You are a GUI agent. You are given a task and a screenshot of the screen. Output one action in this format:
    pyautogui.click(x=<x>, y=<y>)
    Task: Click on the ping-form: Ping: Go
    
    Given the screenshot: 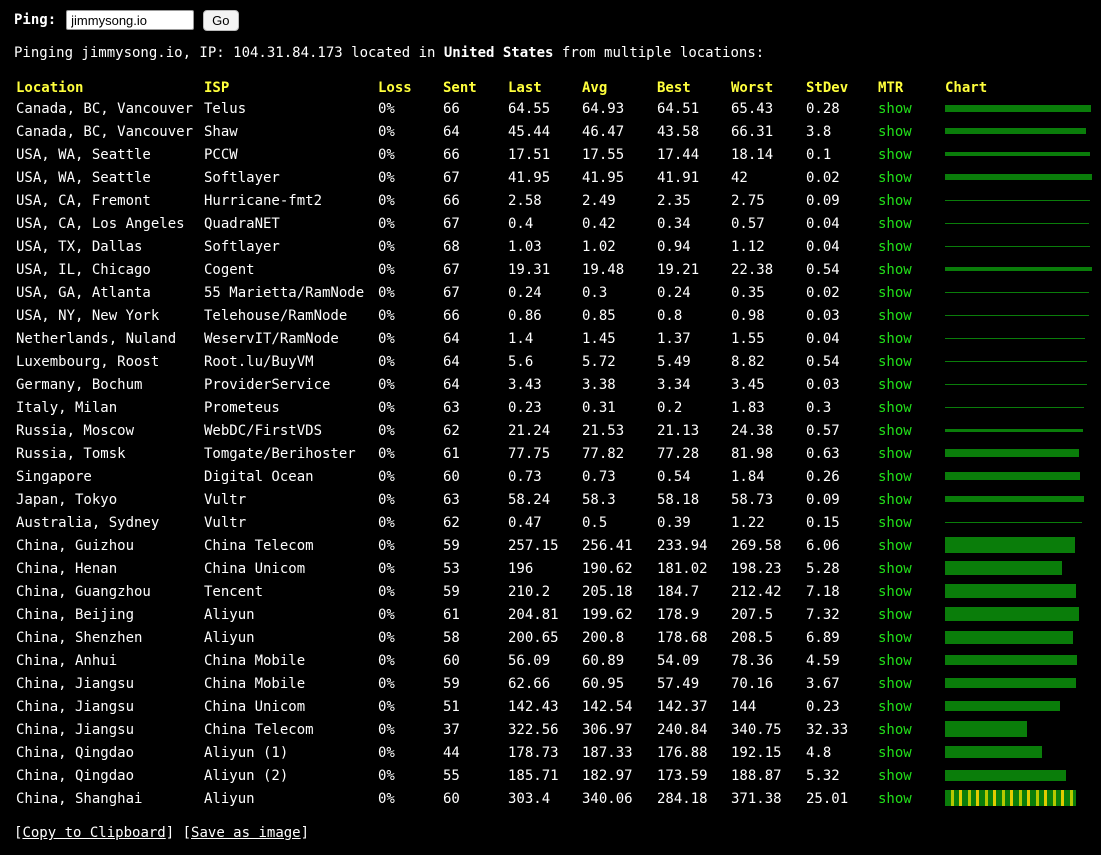 What is the action you would take?
    pyautogui.click(x=126, y=20)
    